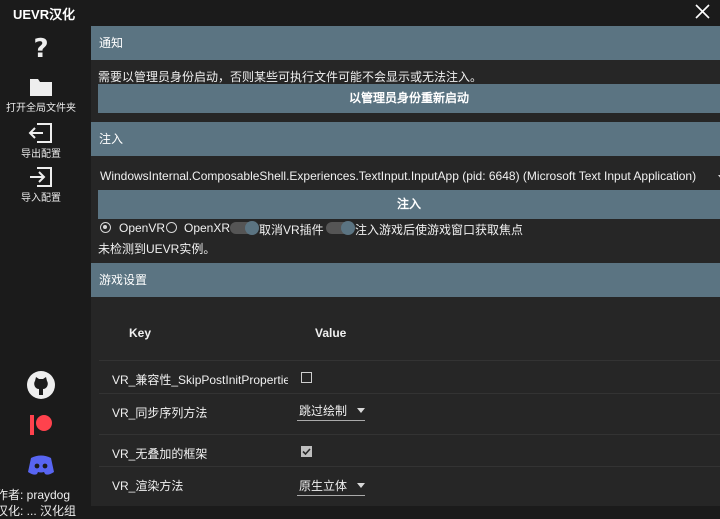 The width and height of the screenshot is (720, 519). What do you see at coordinates (323, 486) in the screenshot?
I see `dropdown-value: 原生立体` at bounding box center [323, 486].